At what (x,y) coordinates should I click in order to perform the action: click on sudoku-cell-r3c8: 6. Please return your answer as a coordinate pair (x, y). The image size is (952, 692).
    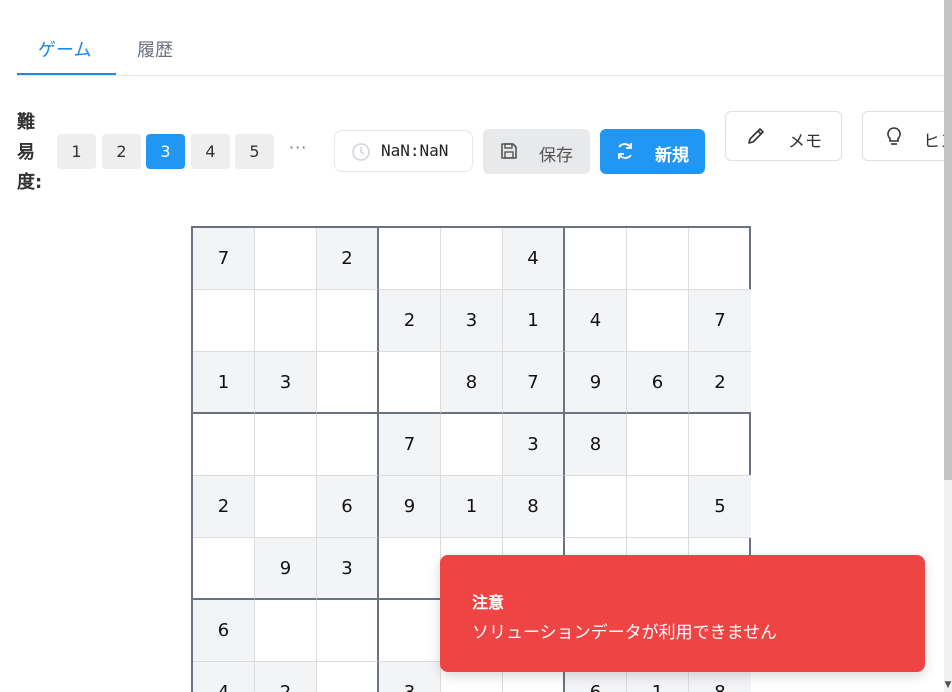
    Looking at the image, I should click on (658, 383).